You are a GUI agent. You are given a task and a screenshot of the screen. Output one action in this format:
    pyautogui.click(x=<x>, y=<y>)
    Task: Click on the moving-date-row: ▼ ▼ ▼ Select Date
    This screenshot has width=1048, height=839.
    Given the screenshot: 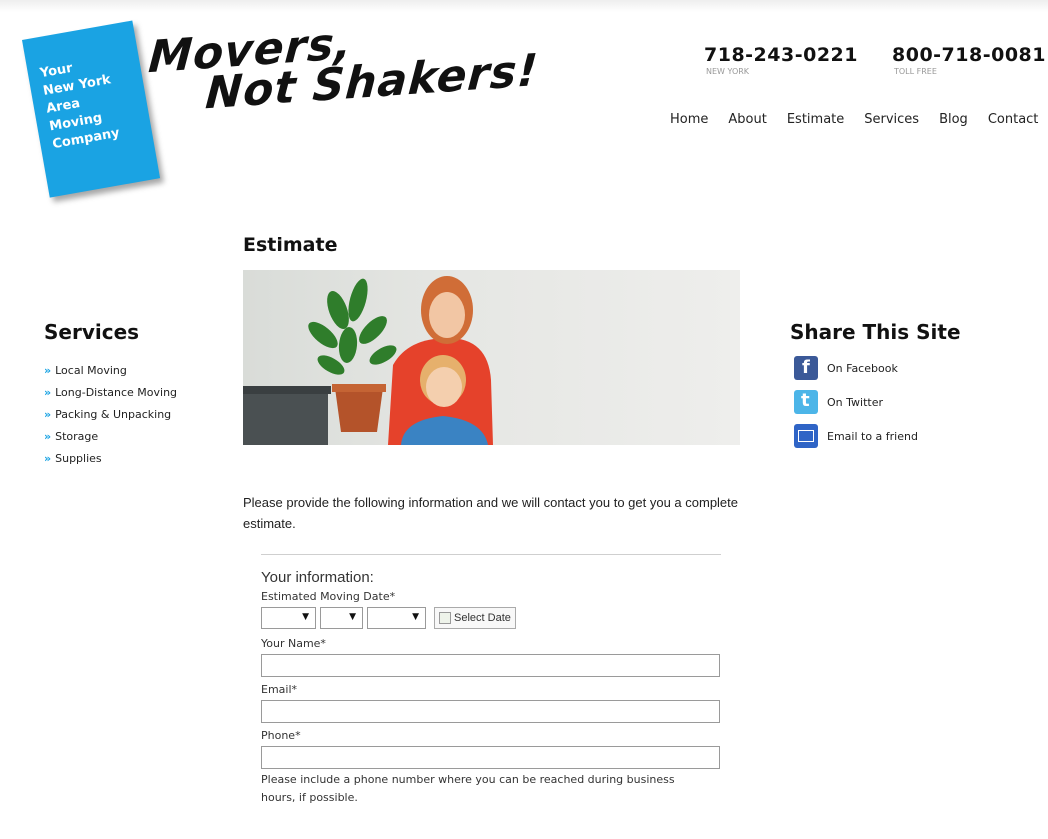 What is the action you would take?
    pyautogui.click(x=491, y=621)
    